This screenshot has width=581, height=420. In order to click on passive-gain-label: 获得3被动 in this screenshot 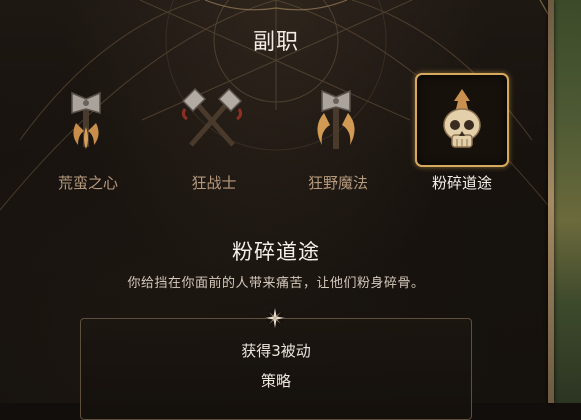, I will do `click(276, 351)`.